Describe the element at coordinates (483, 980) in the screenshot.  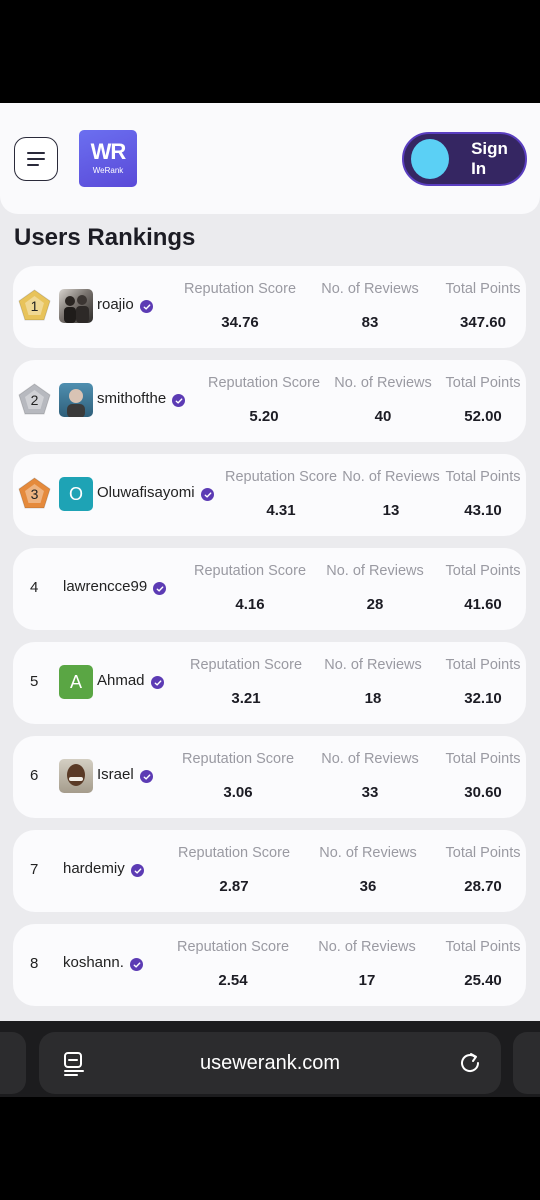
I see `stat-value-points: 25.40` at that location.